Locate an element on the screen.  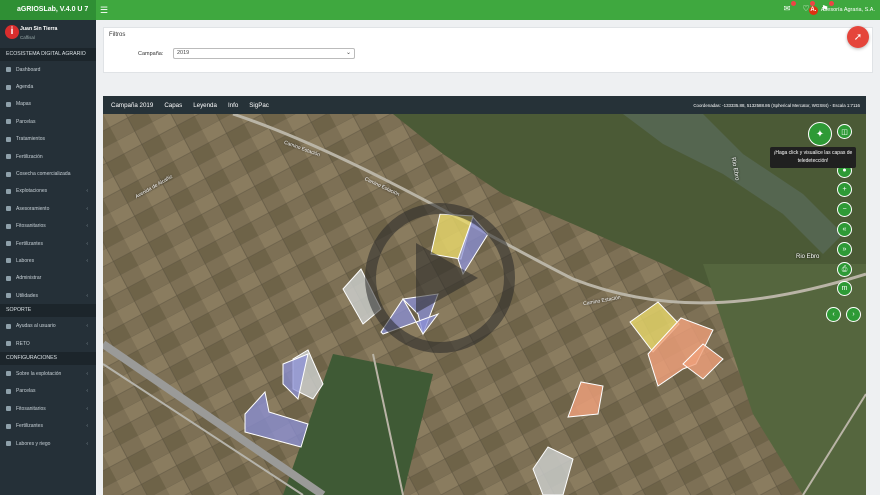
chevron-down-icon: ⌄ is located at coordinates (348, 53).